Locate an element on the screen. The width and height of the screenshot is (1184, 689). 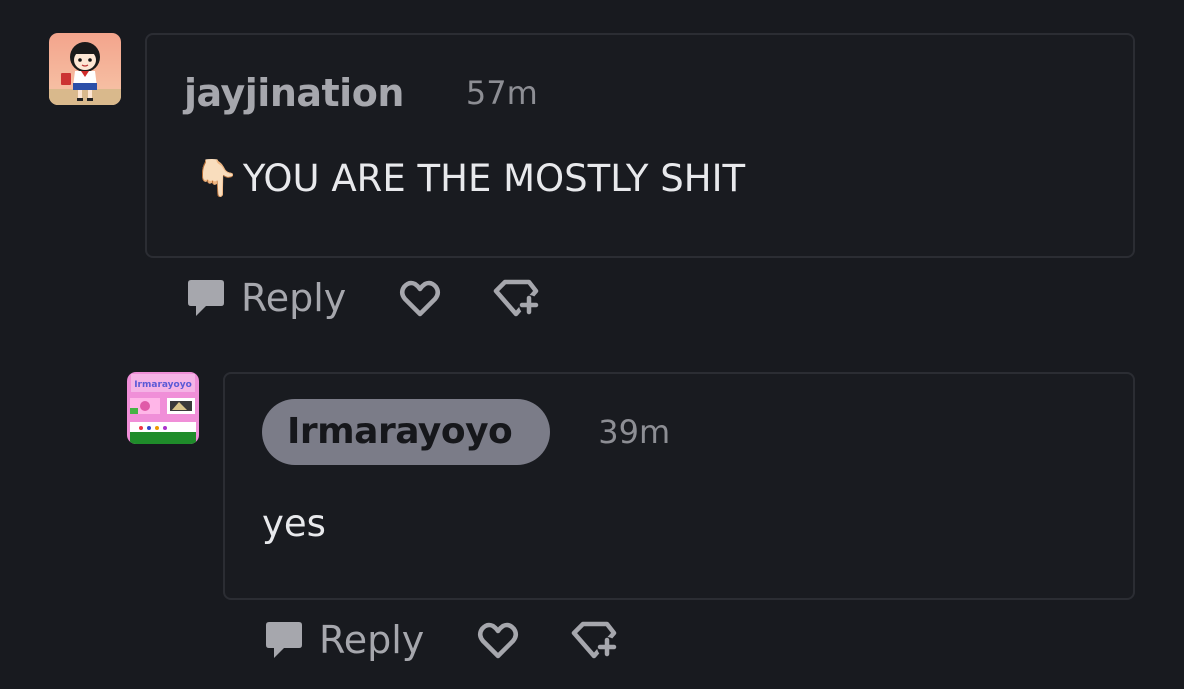
timestamp: 39m is located at coordinates (634, 432).